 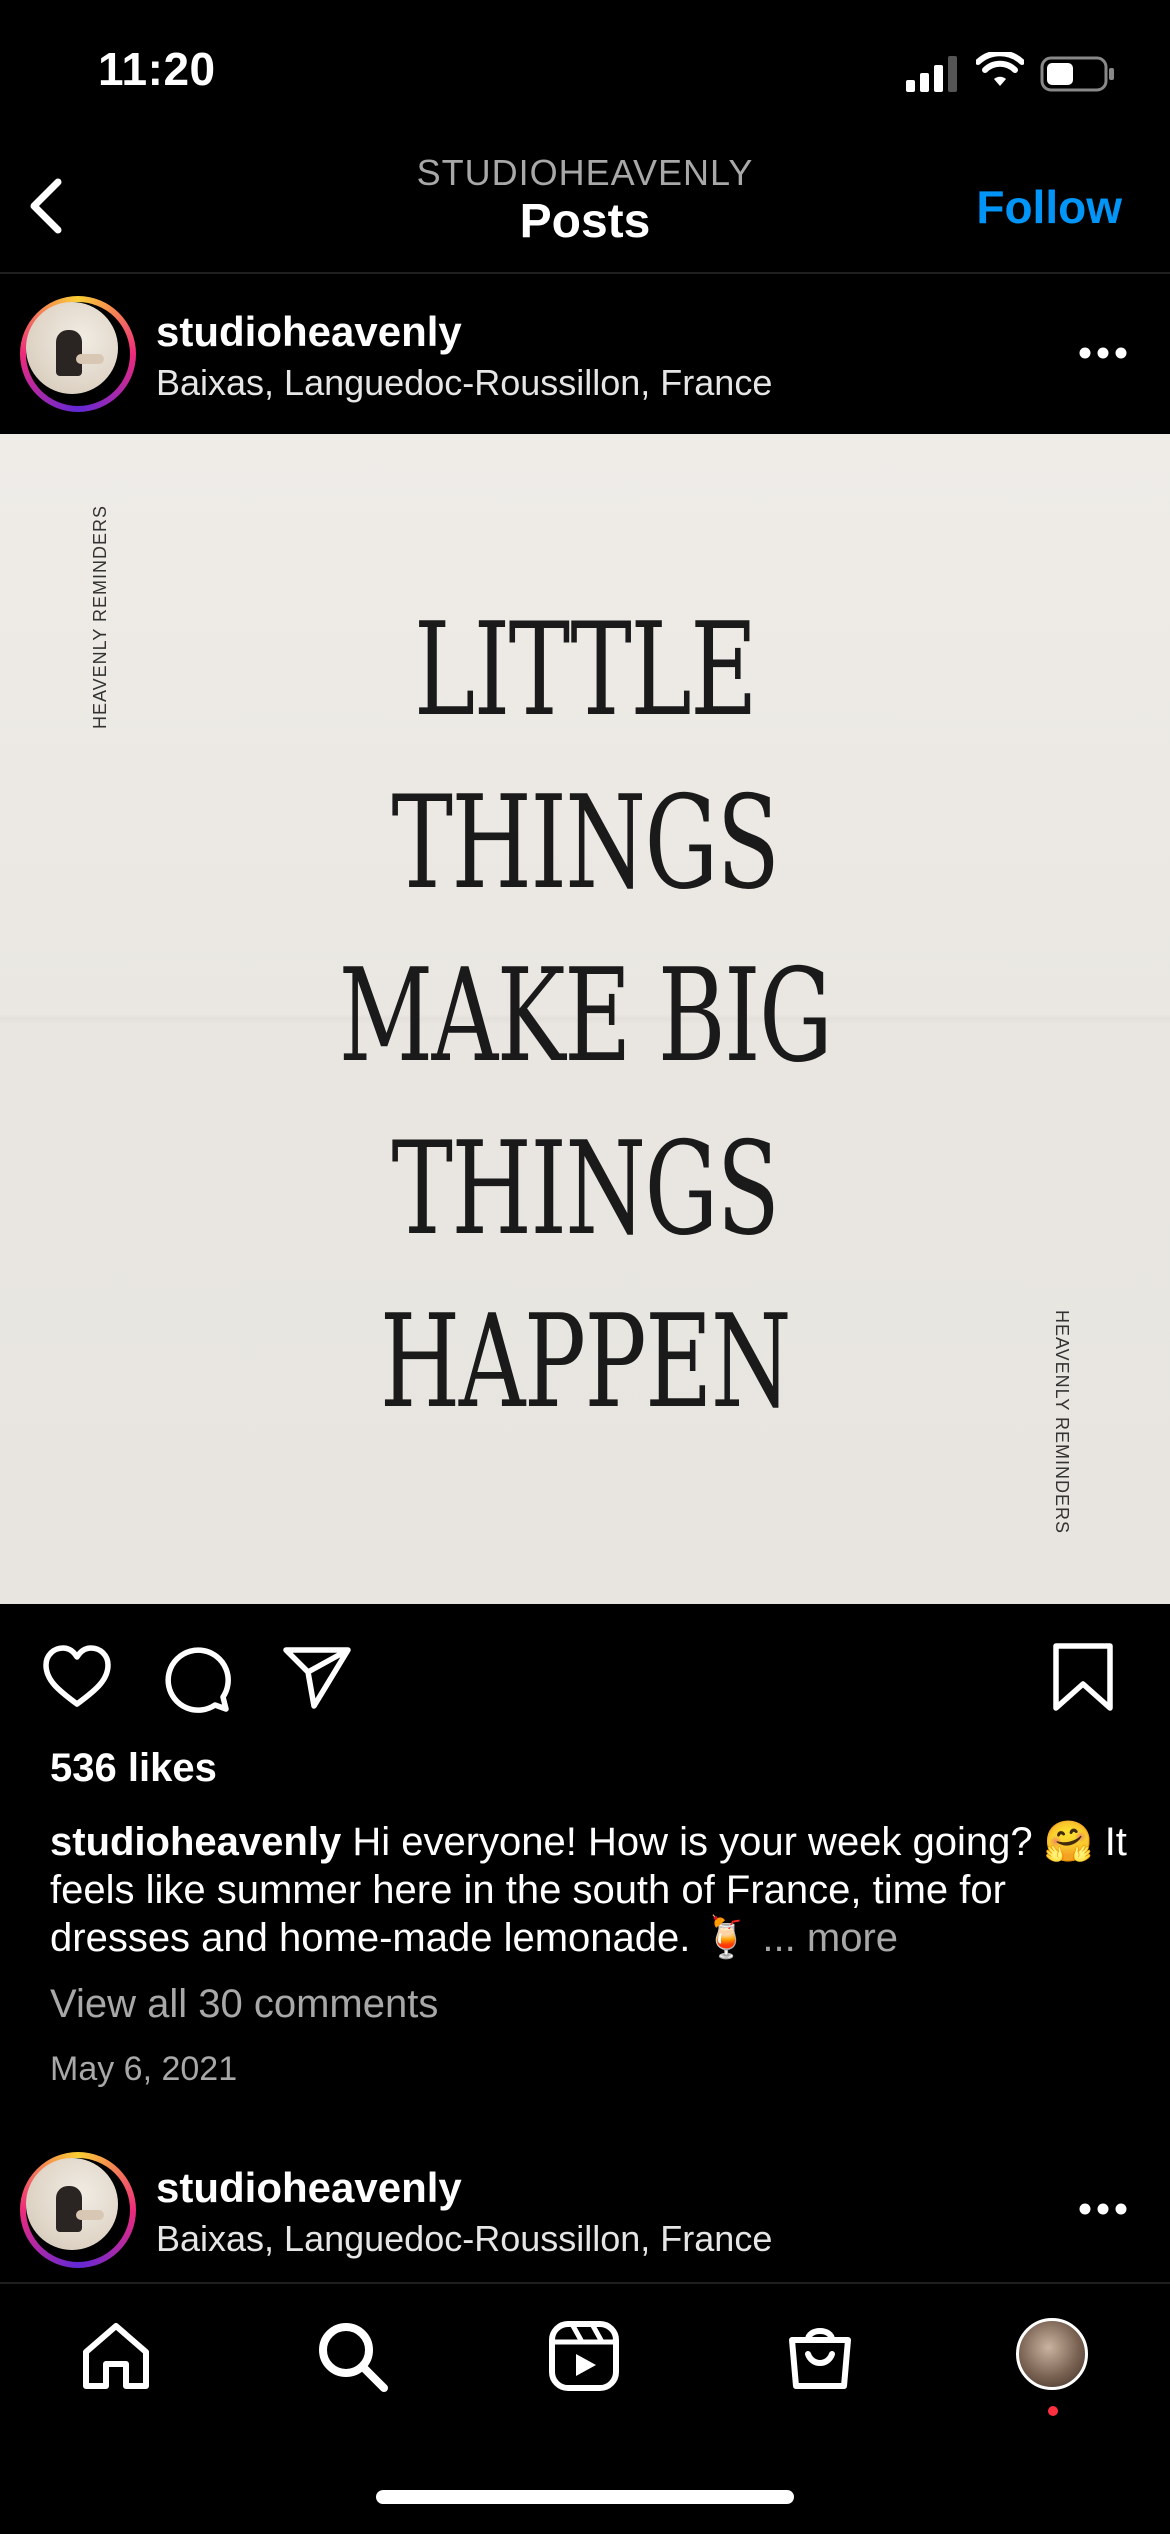 I want to click on post-username: studioheavenly, so click(x=309, y=332).